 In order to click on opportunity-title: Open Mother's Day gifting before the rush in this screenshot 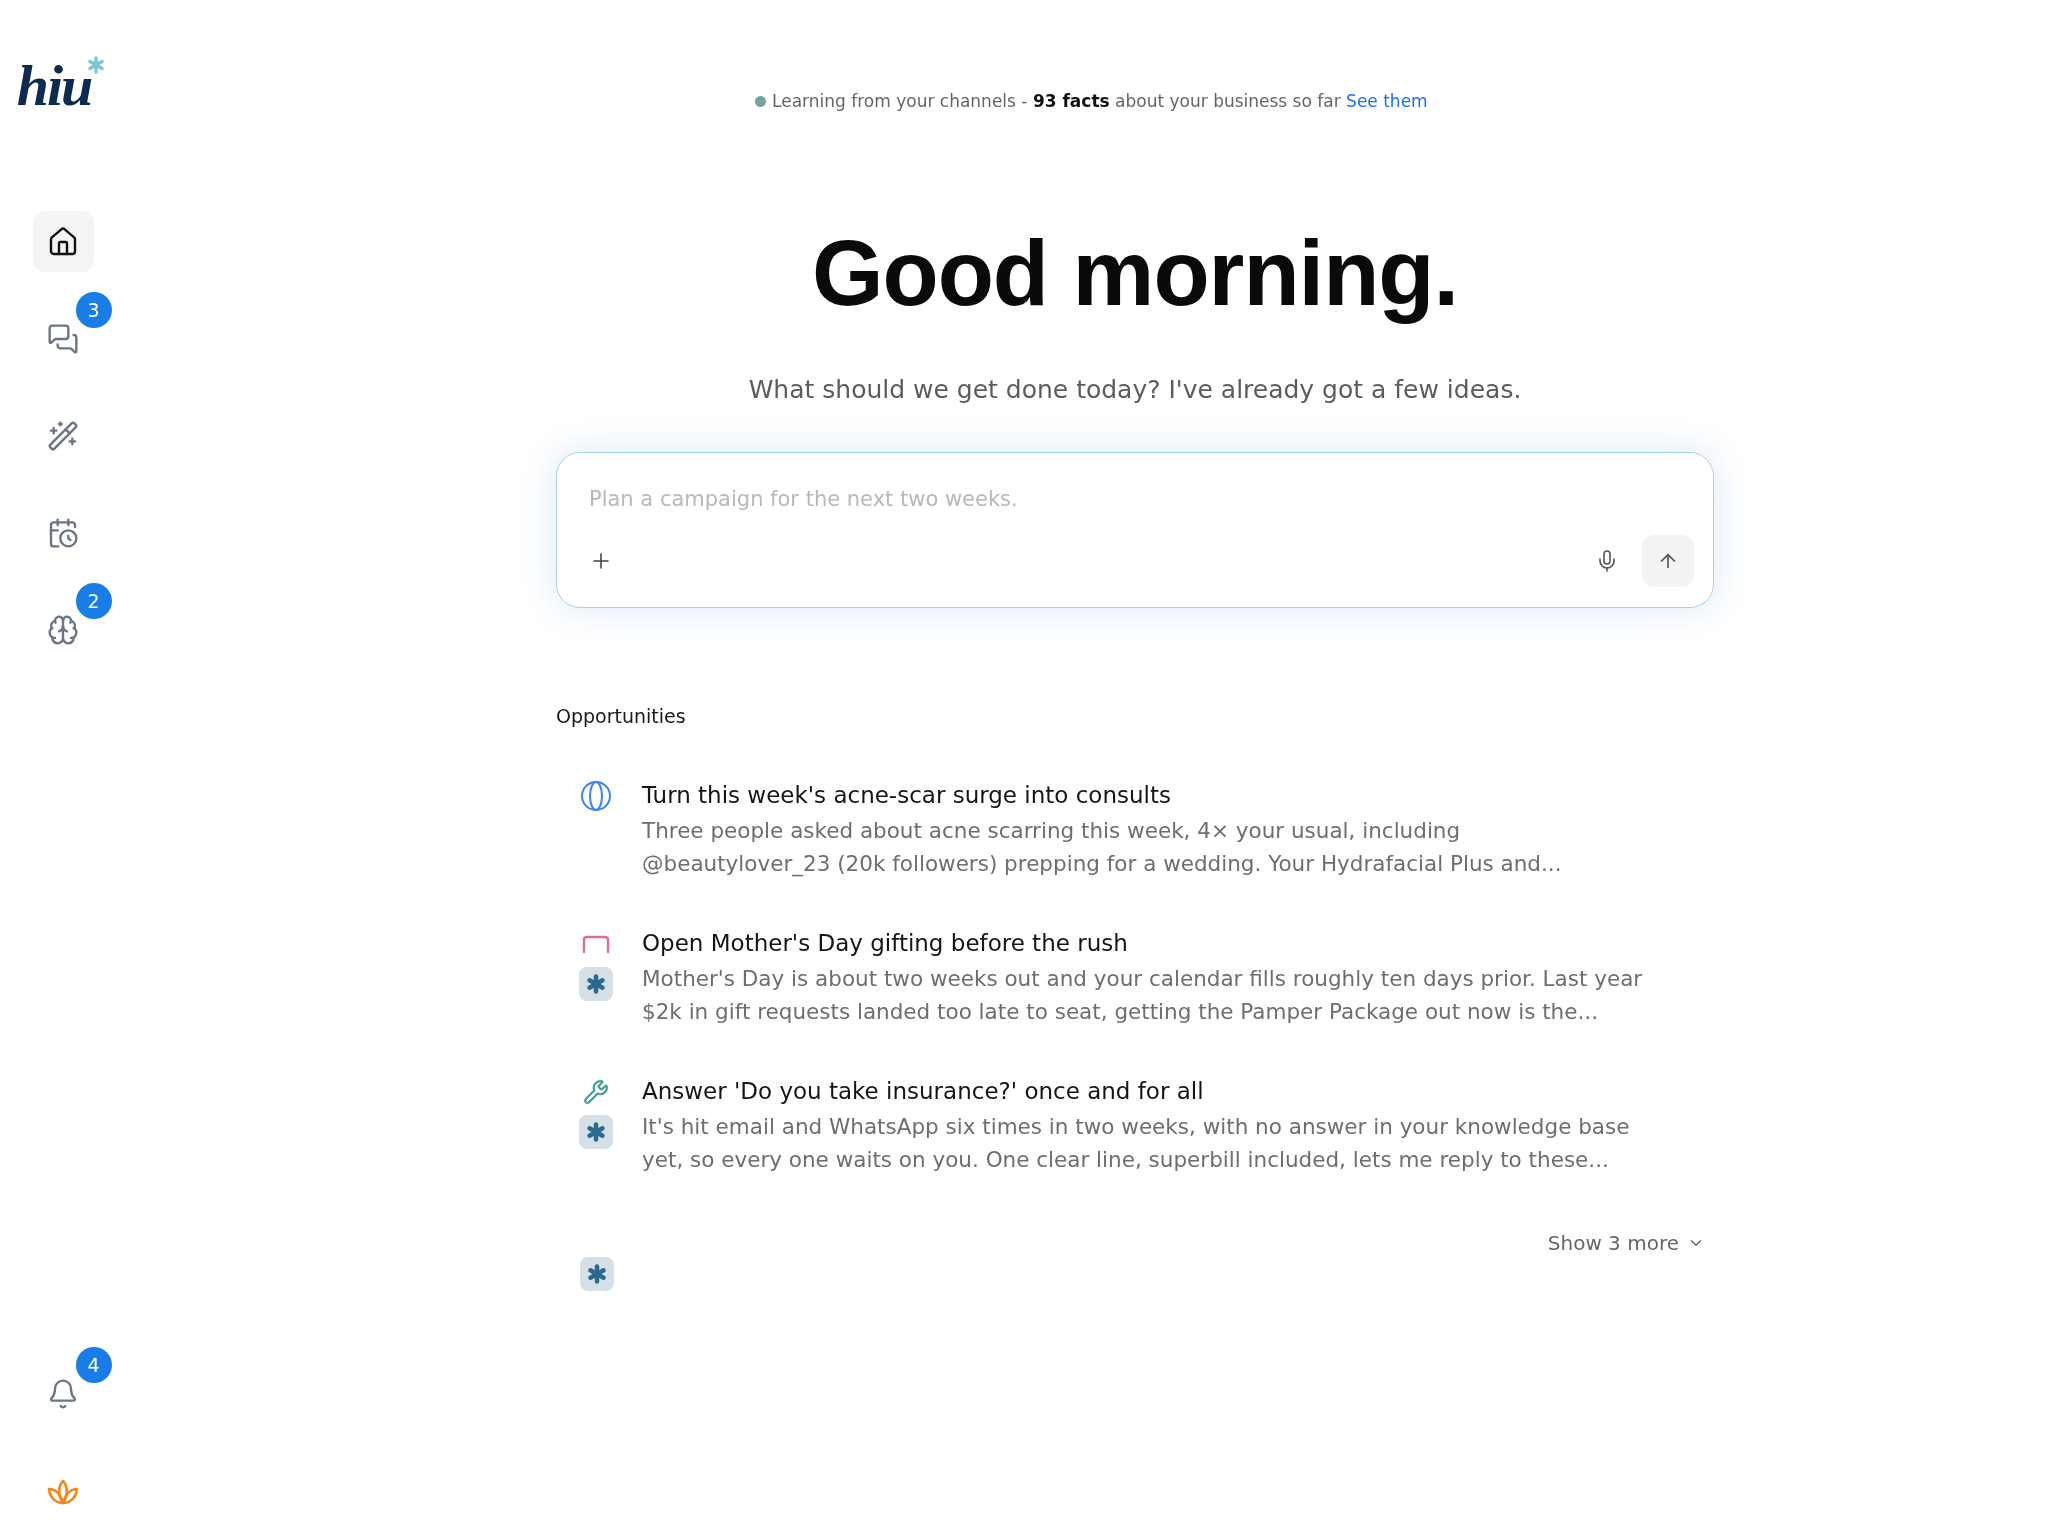, I will do `click(1145, 943)`.